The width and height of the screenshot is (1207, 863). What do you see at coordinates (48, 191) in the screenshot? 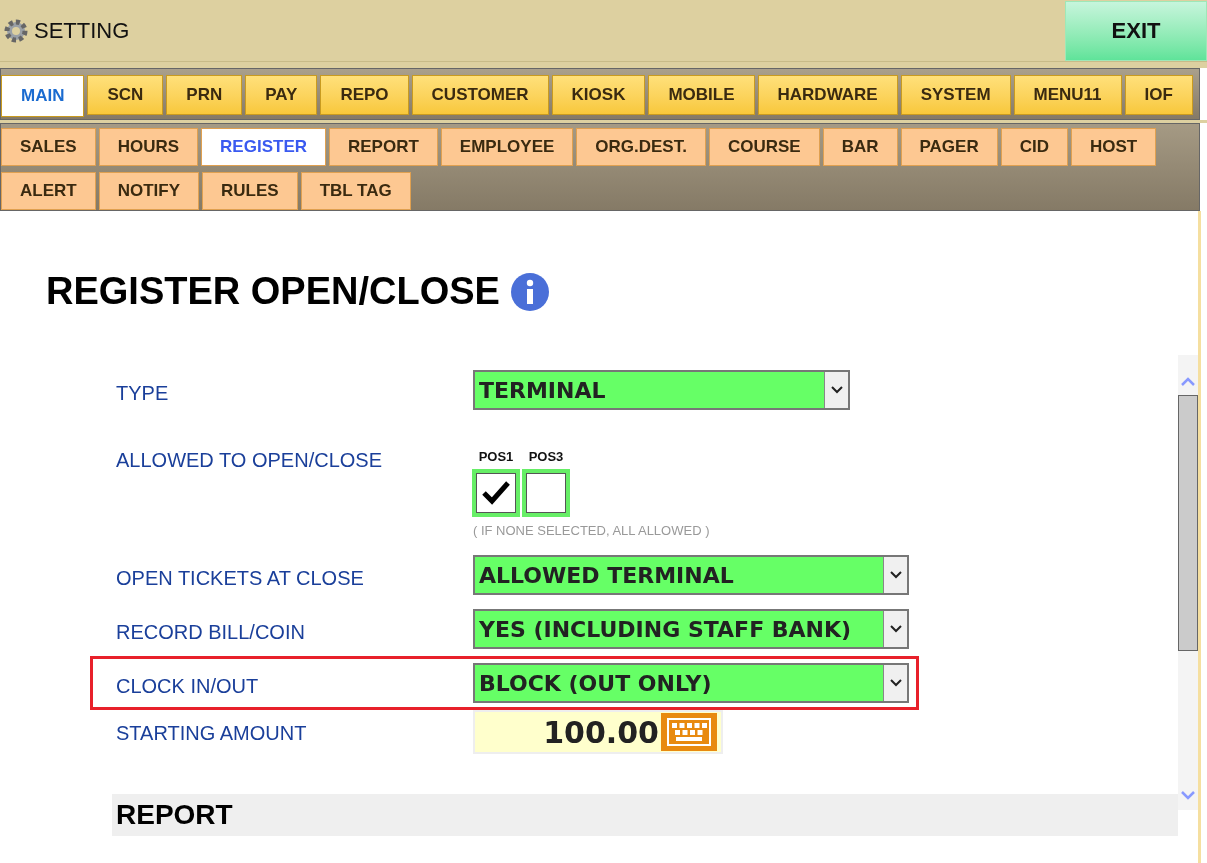
I see `sub-tab: ALERT` at bounding box center [48, 191].